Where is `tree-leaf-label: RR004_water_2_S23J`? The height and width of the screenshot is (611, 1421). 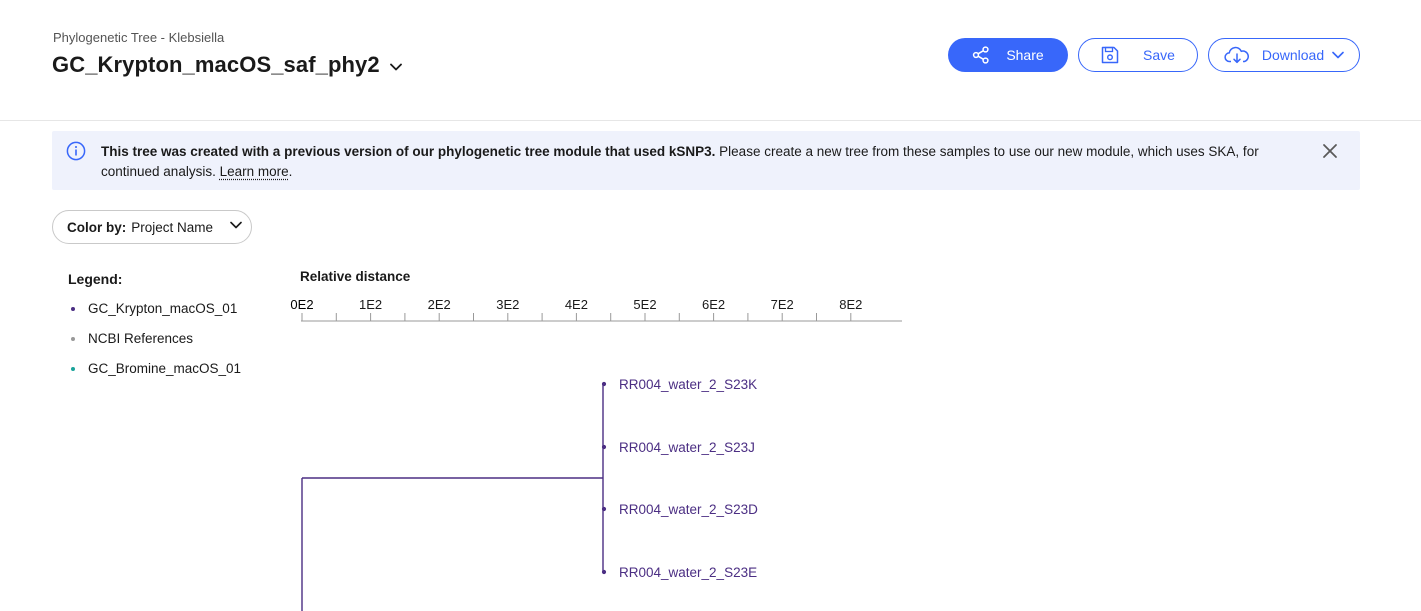
tree-leaf-label: RR004_water_2_S23J is located at coordinates (687, 447).